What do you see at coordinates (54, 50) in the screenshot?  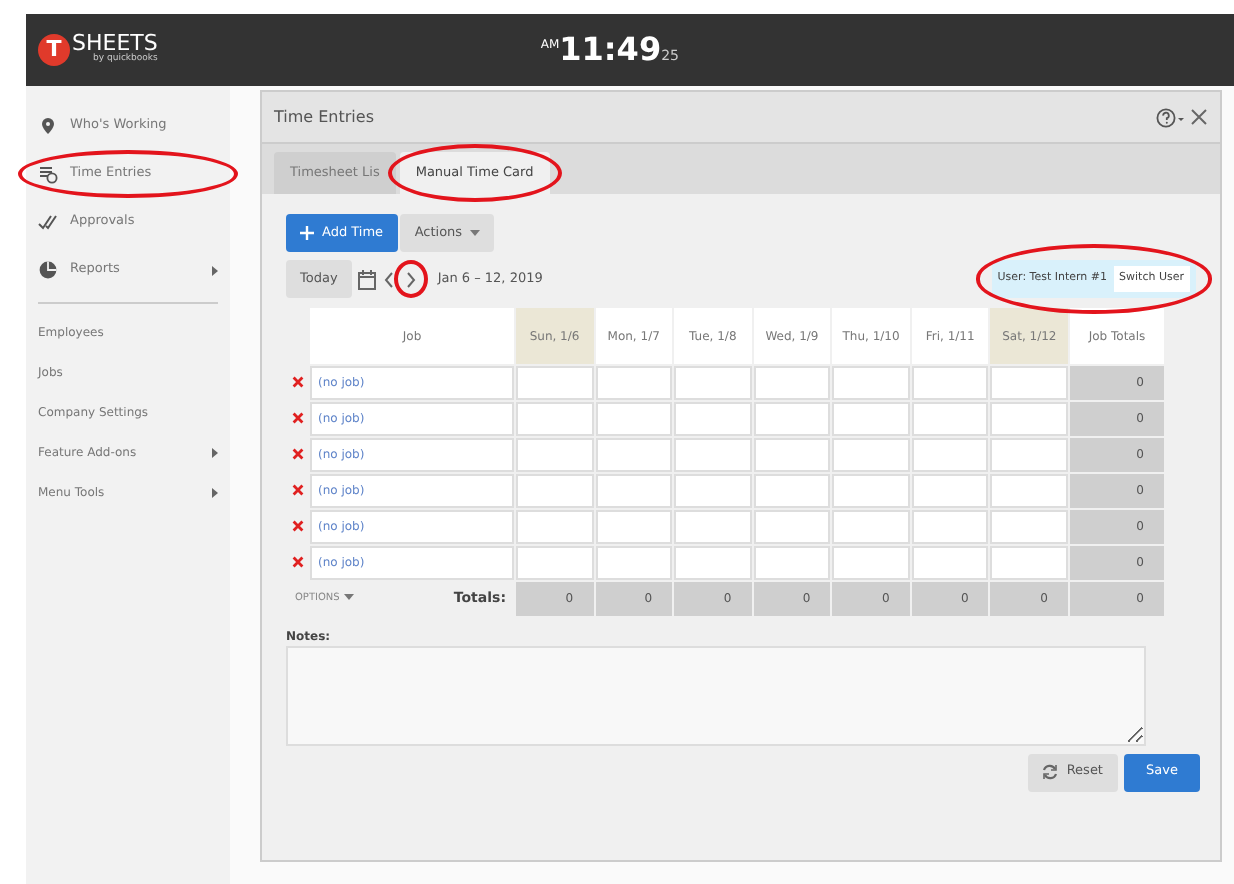 I see `logo-badge: T` at bounding box center [54, 50].